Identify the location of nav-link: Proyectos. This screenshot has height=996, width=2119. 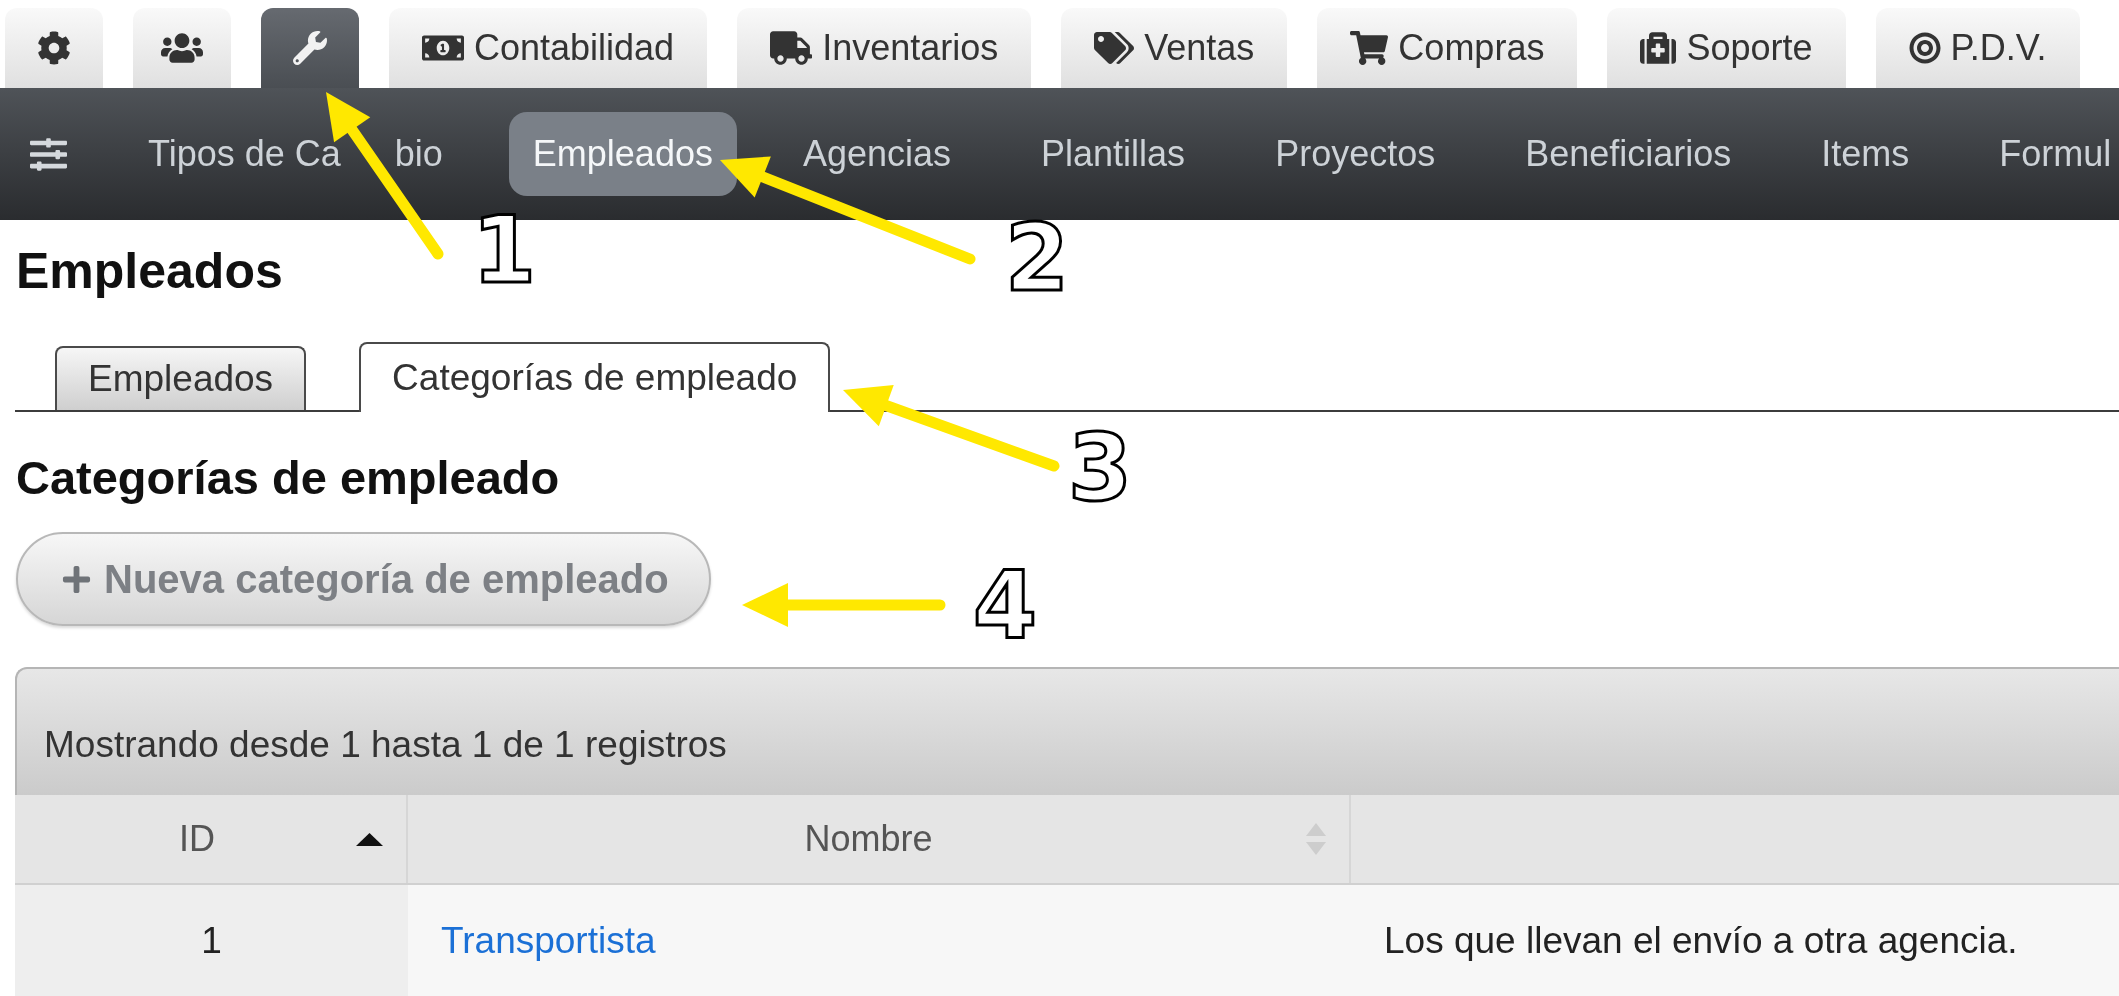
(1355, 154).